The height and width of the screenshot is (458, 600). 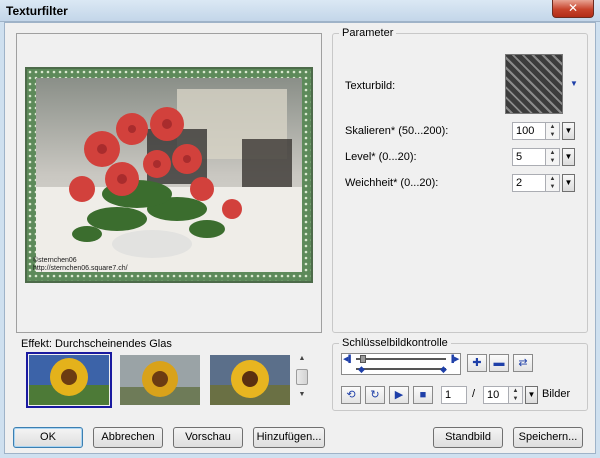 What do you see at coordinates (381, 157) in the screenshot?
I see `level-label: Level* (0...20):` at bounding box center [381, 157].